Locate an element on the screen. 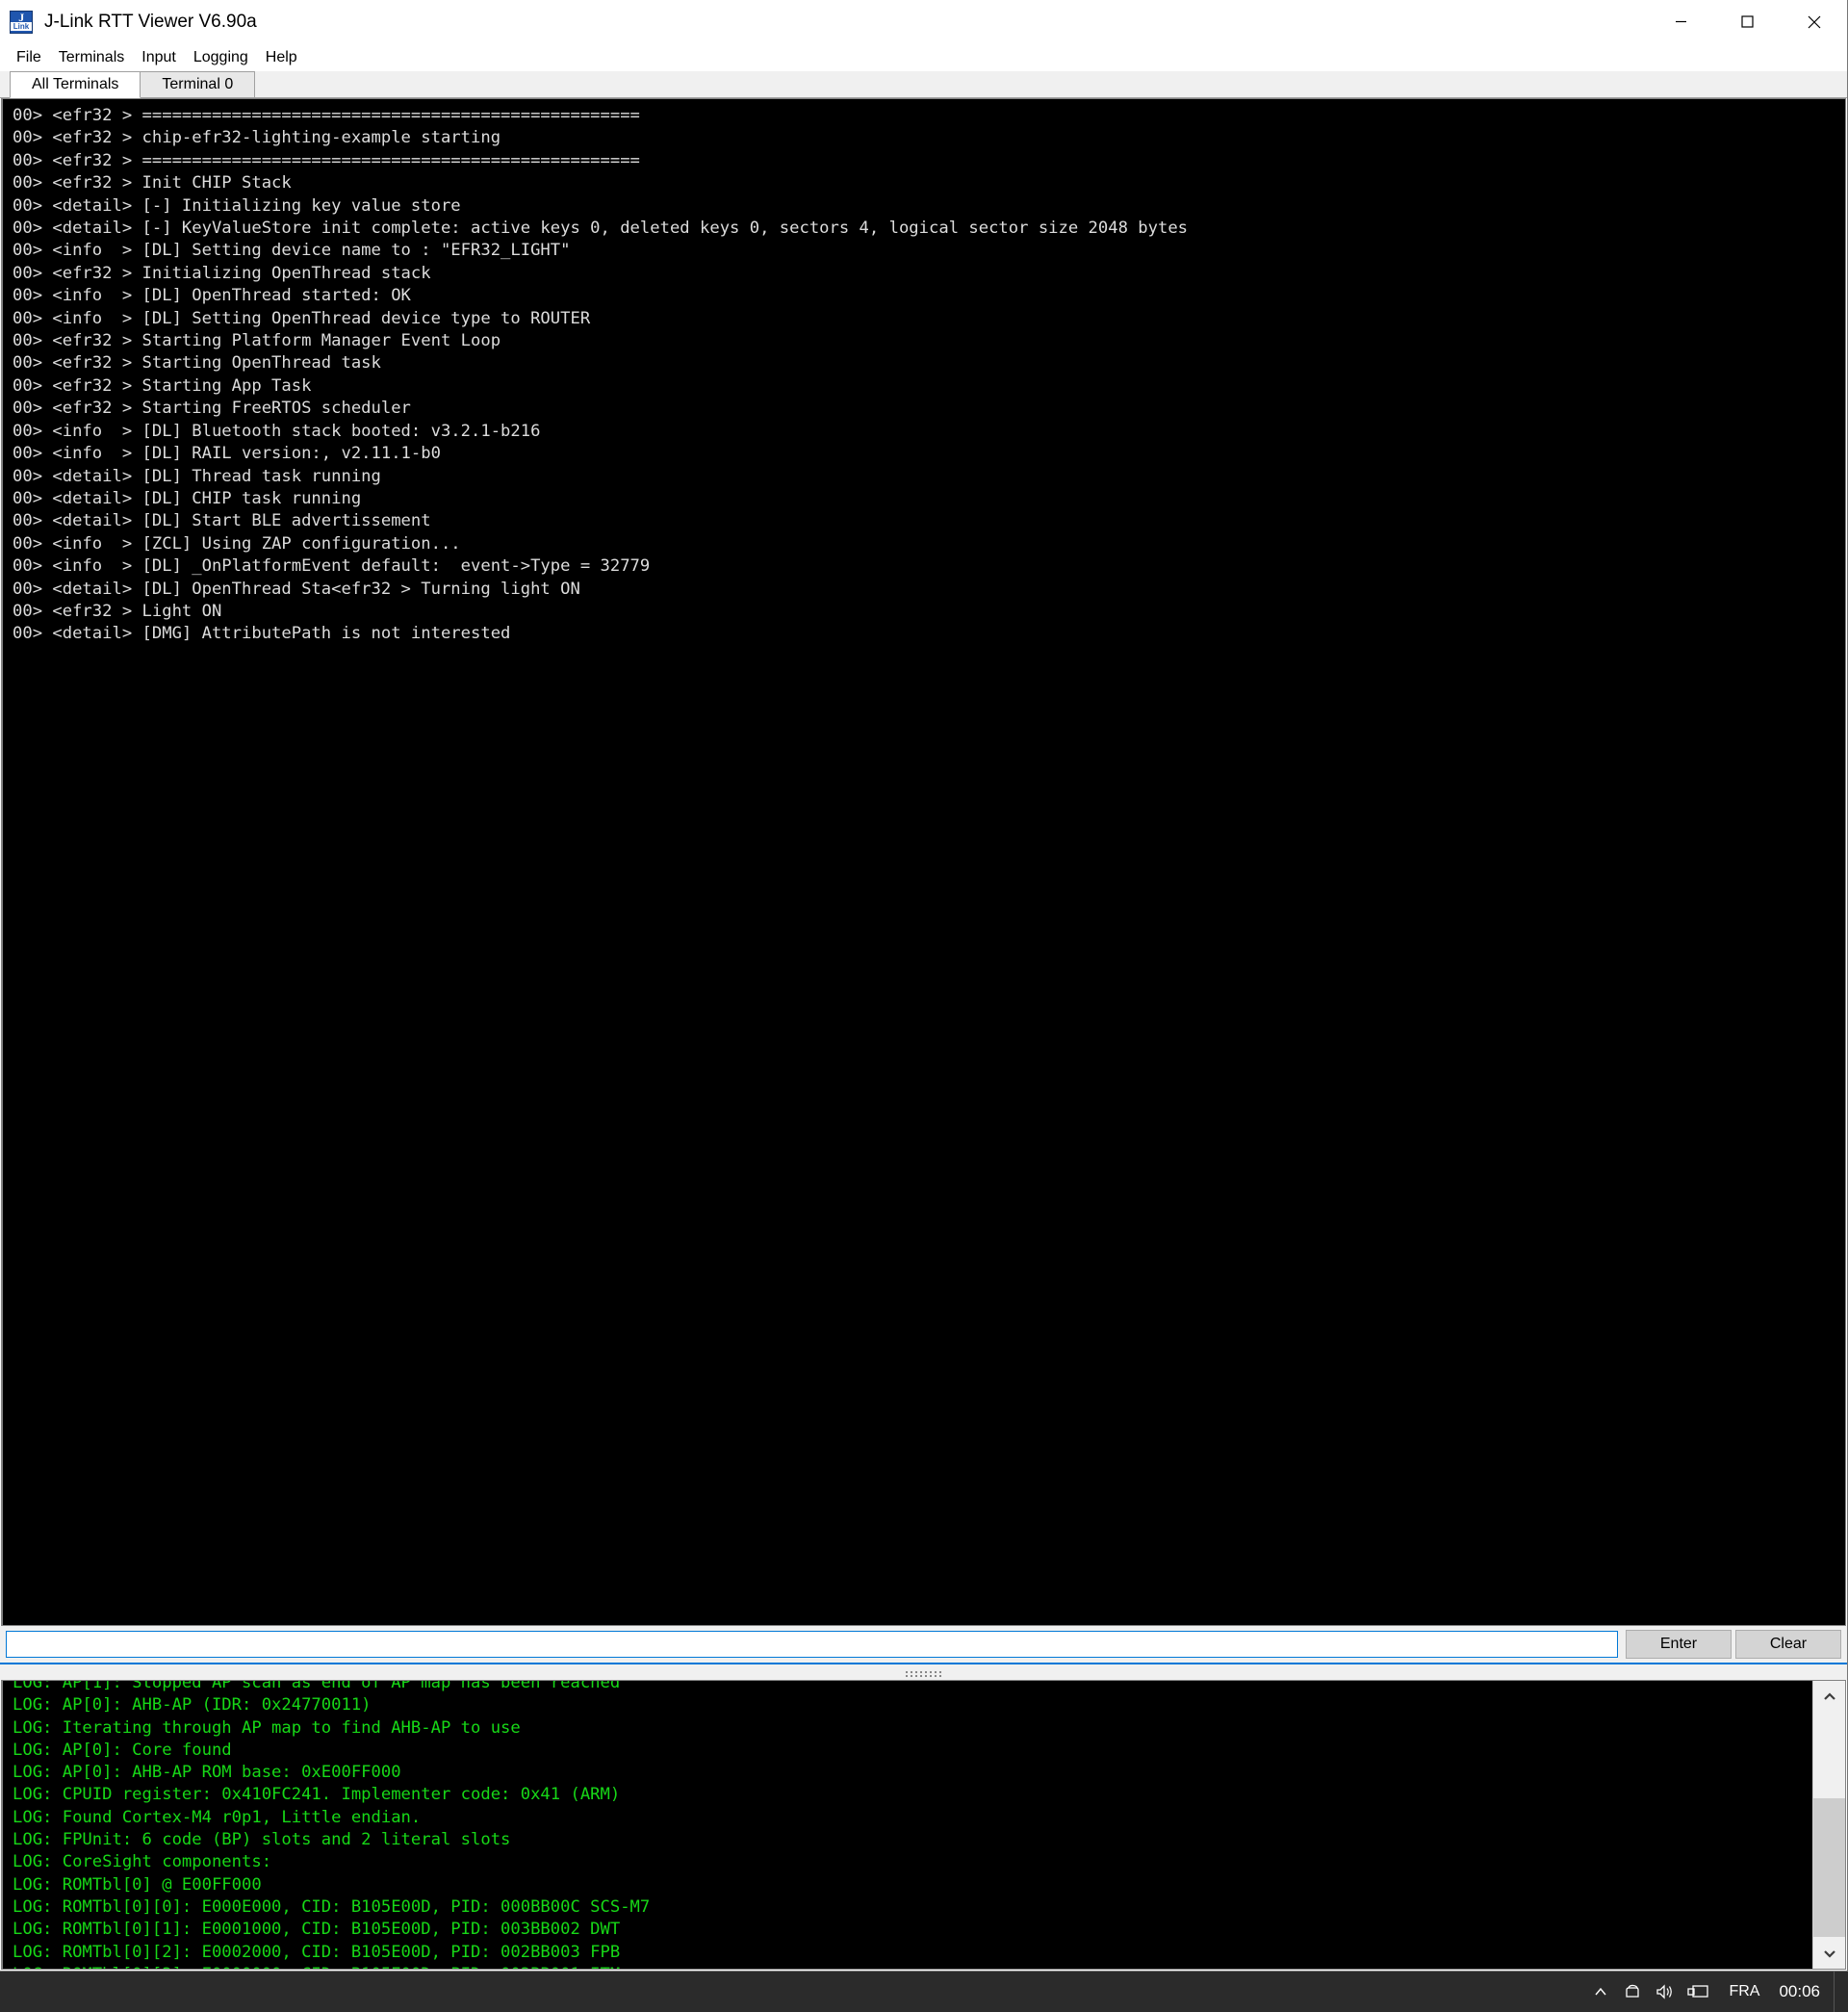  system-tray: FRA 00:06 is located at coordinates (1714, 1992).